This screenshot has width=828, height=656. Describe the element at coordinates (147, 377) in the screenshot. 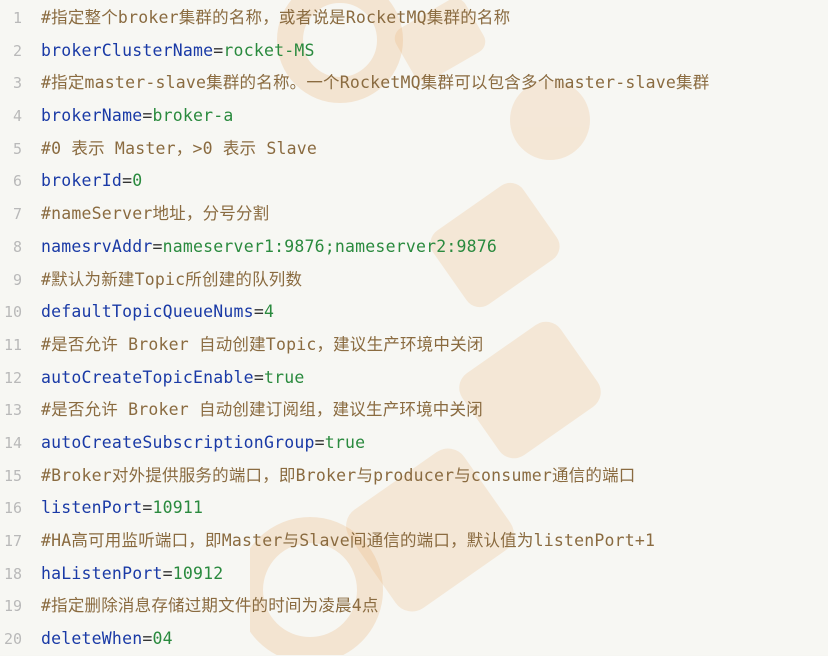

I see `config-key: autoCreateTopicEnable` at that location.